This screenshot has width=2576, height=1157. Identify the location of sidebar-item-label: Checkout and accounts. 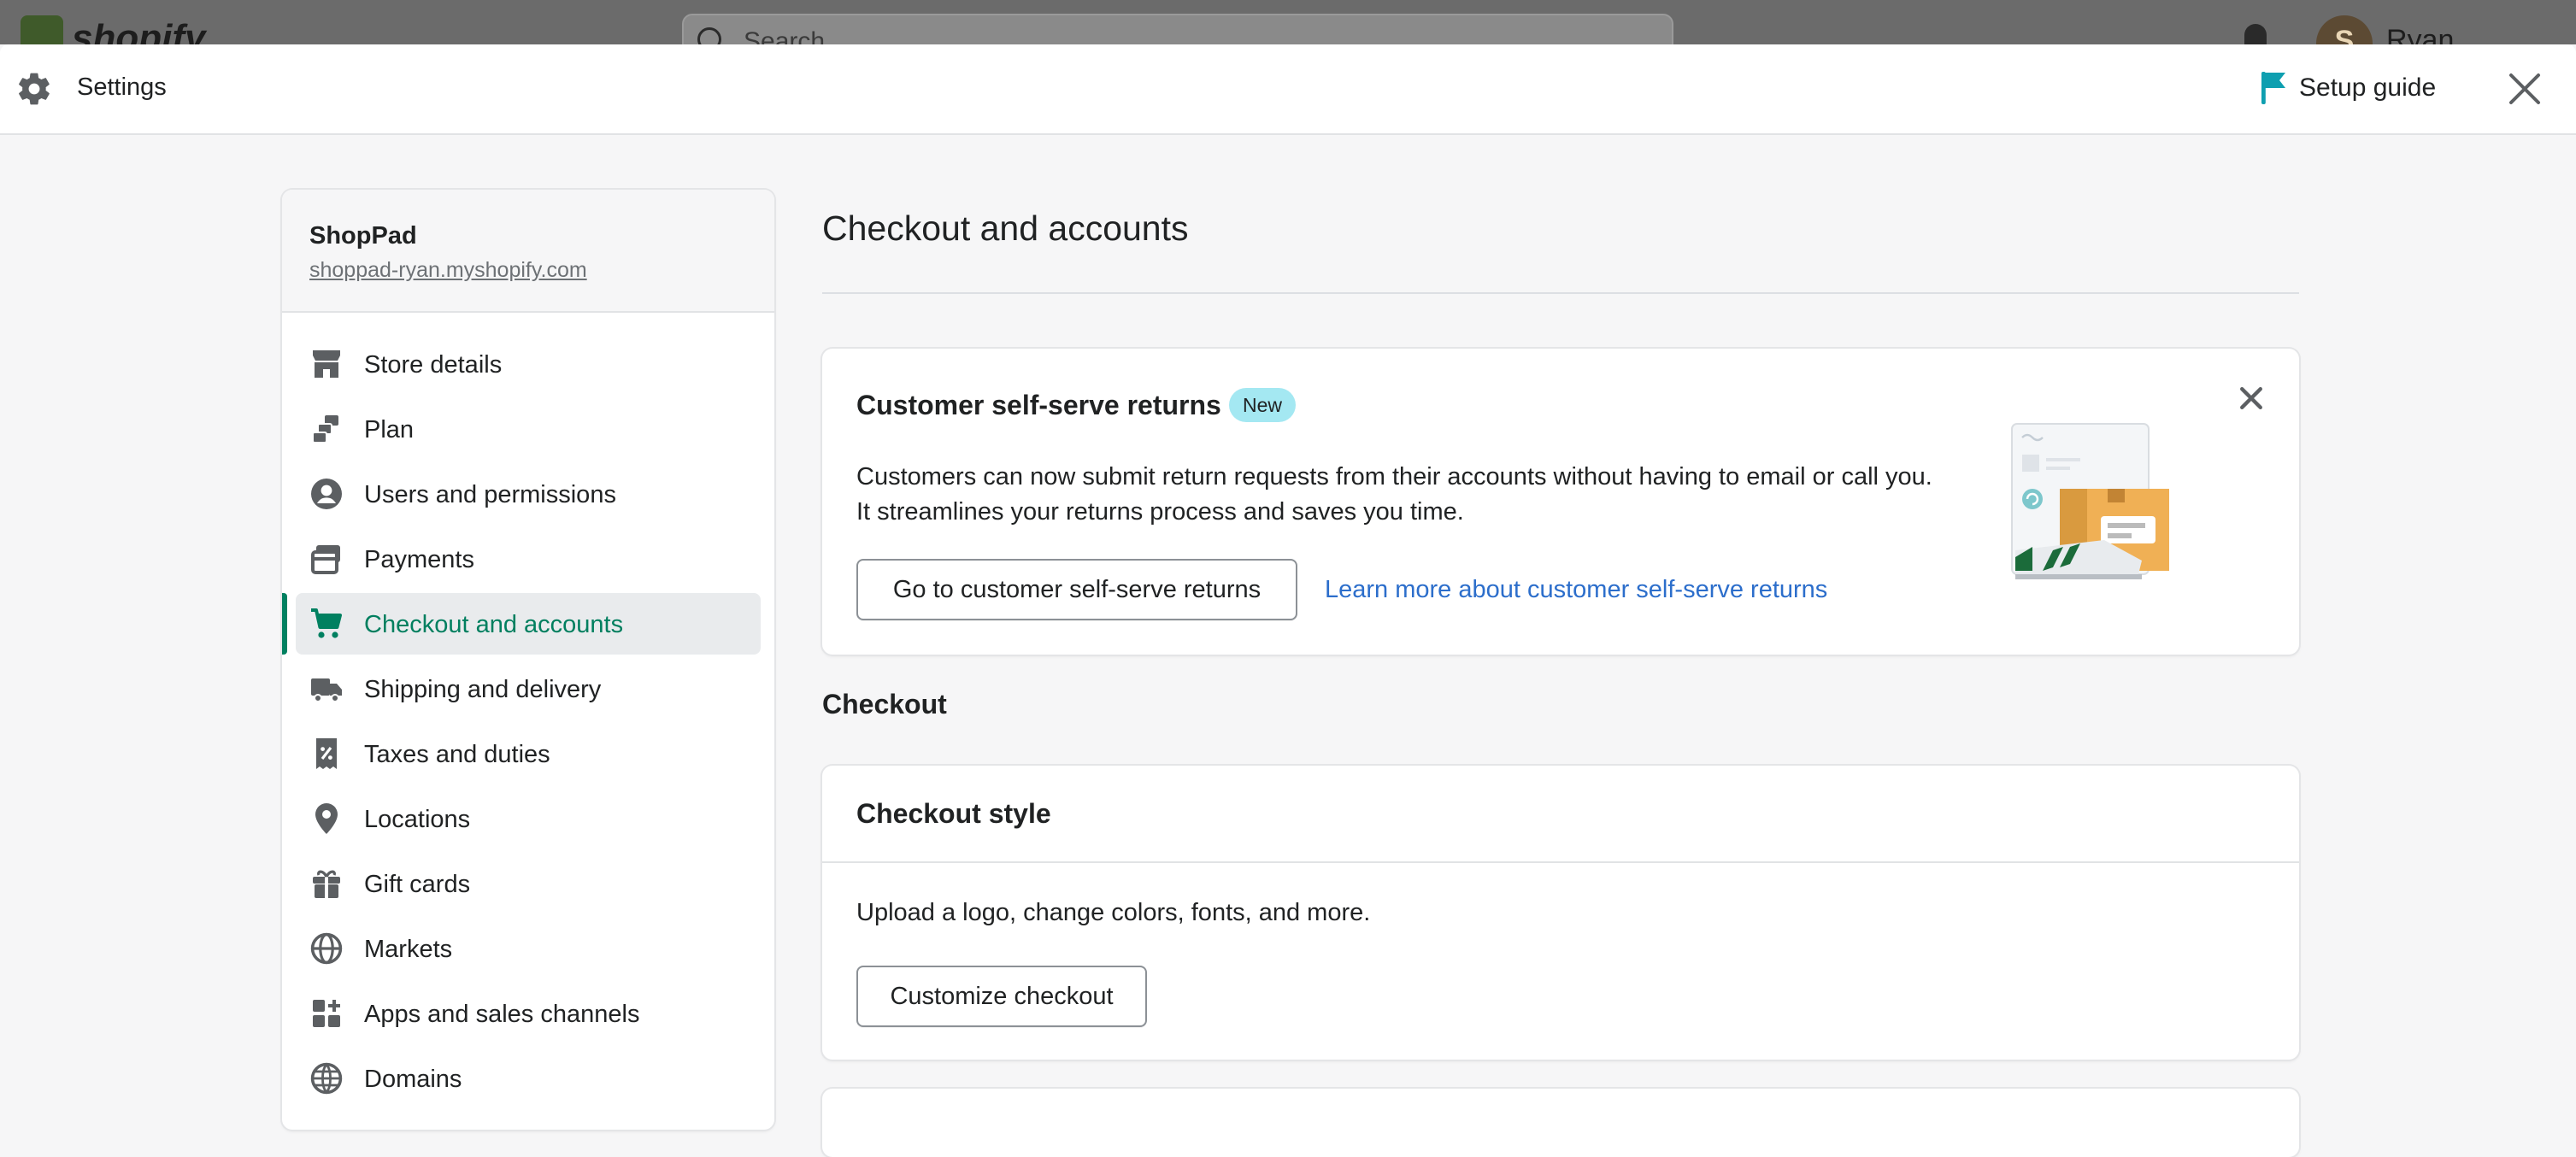
(494, 624).